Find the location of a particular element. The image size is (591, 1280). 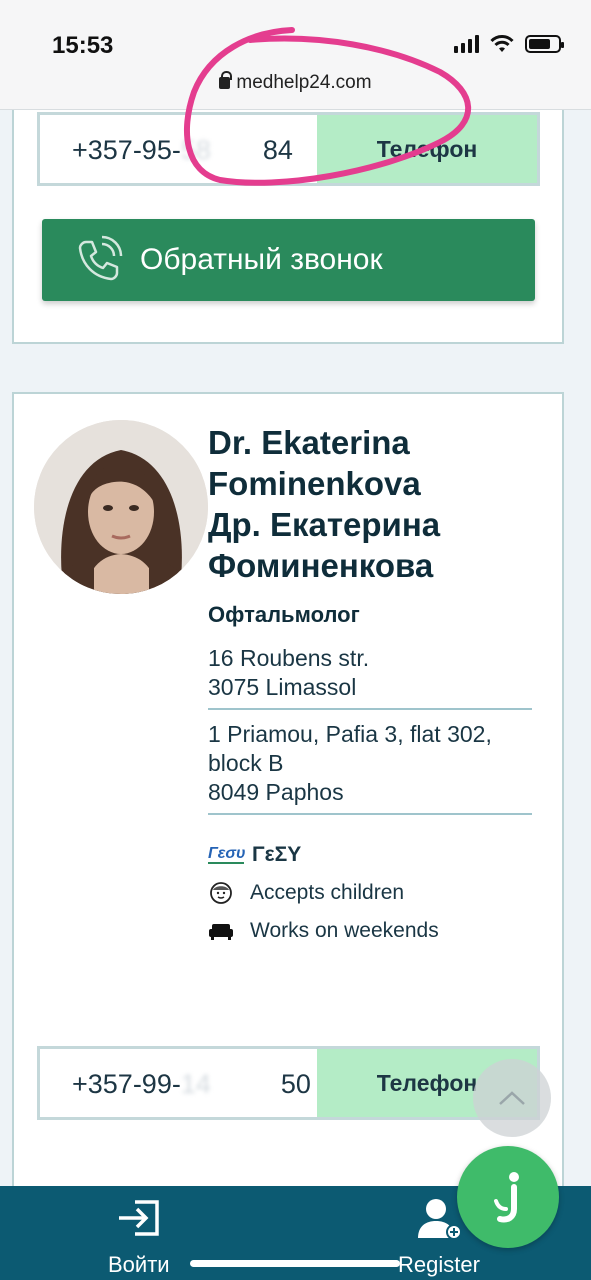

phone-number: +357-95-58 84 is located at coordinates (182, 150).